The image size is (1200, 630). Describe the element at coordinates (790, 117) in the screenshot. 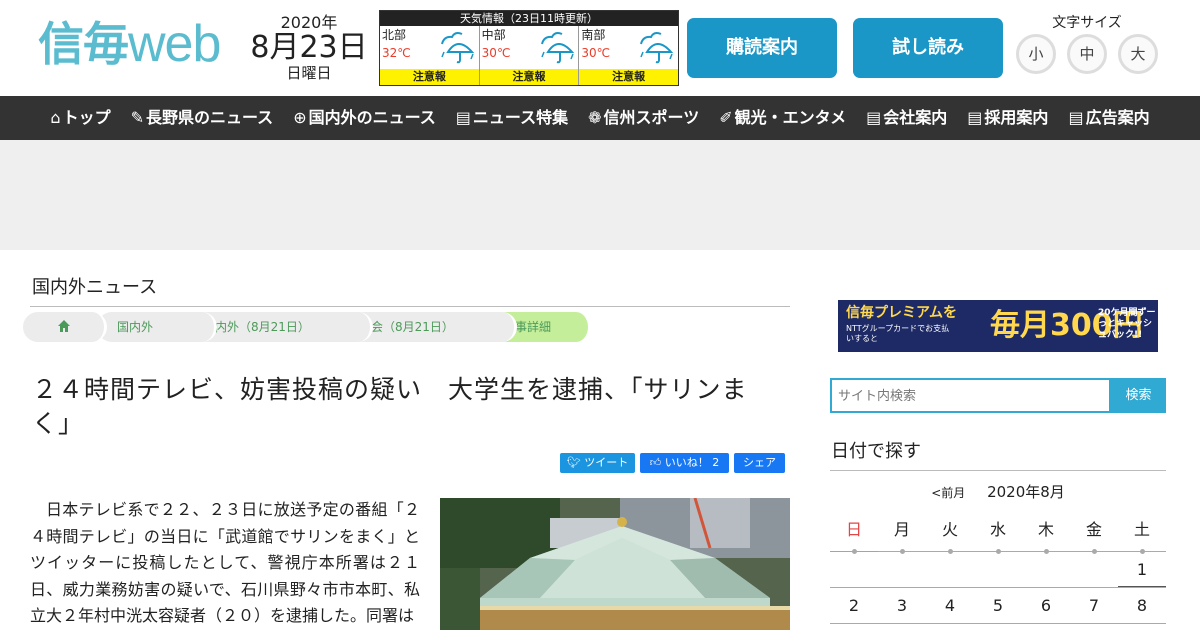

I see `nav-label: 観光・エンタメ` at that location.